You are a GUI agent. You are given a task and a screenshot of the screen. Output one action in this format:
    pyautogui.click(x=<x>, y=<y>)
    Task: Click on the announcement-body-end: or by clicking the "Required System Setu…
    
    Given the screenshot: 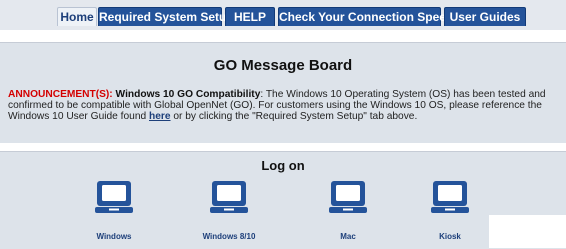 What is the action you would take?
    pyautogui.click(x=294, y=116)
    